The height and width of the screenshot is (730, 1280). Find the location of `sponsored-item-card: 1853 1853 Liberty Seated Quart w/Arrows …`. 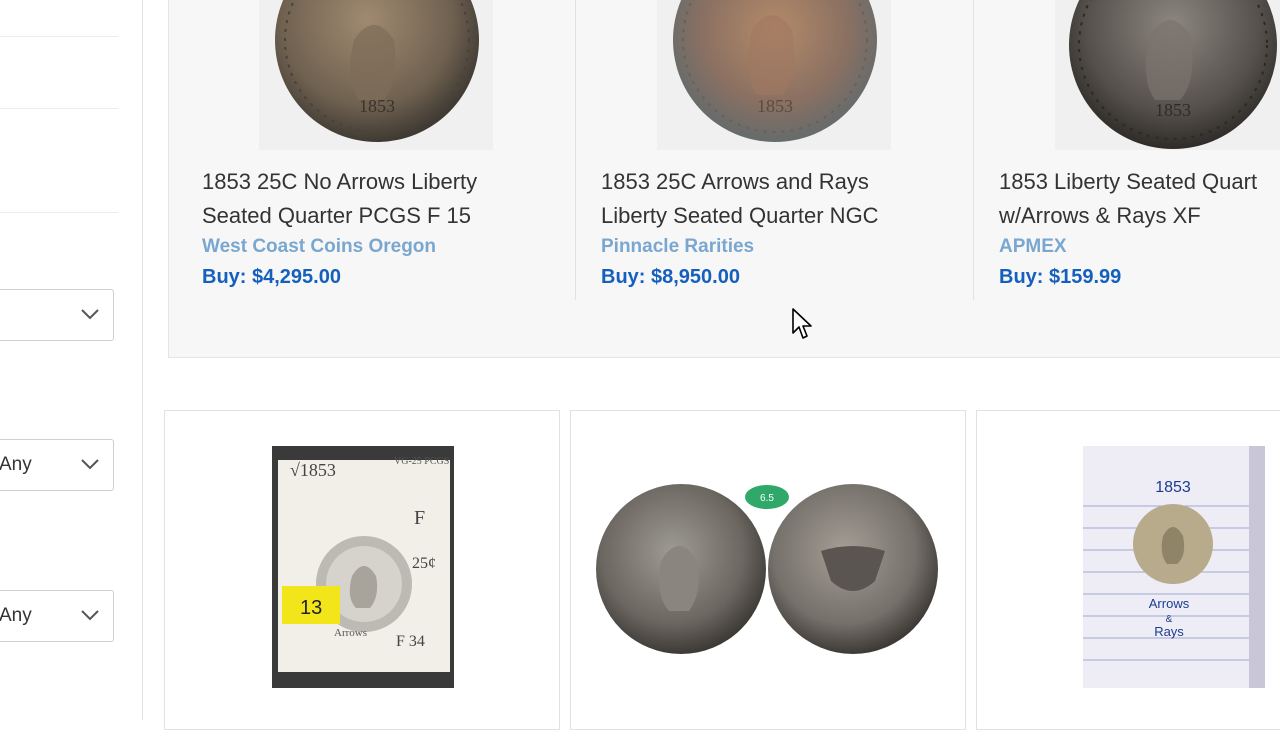

sponsored-item-card: 1853 1853 Liberty Seated Quart w/Arrows … is located at coordinates (1126, 150).